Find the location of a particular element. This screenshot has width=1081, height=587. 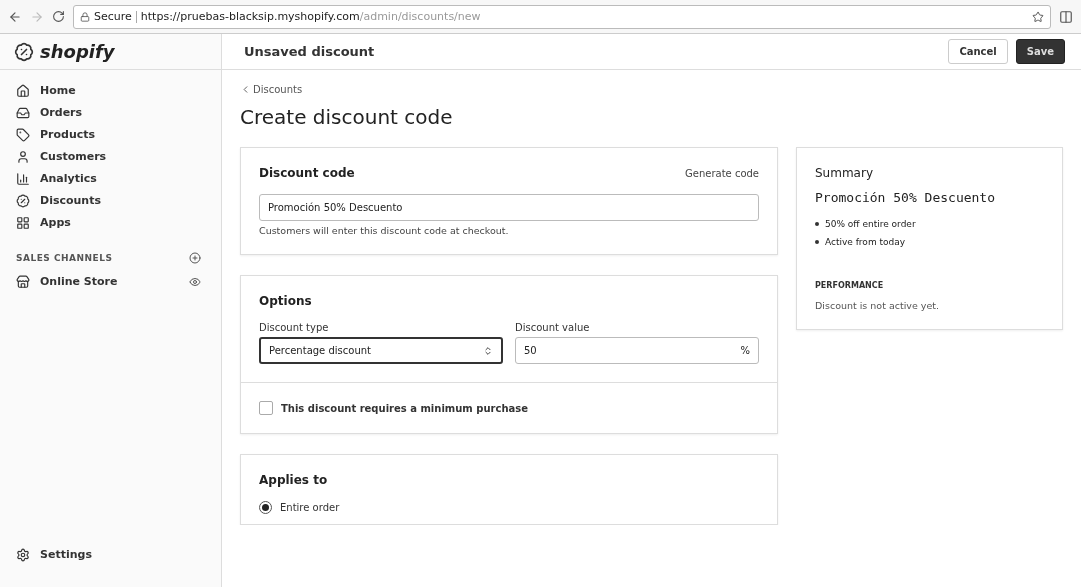

breadcrumb-link: Discounts is located at coordinates (271, 89).